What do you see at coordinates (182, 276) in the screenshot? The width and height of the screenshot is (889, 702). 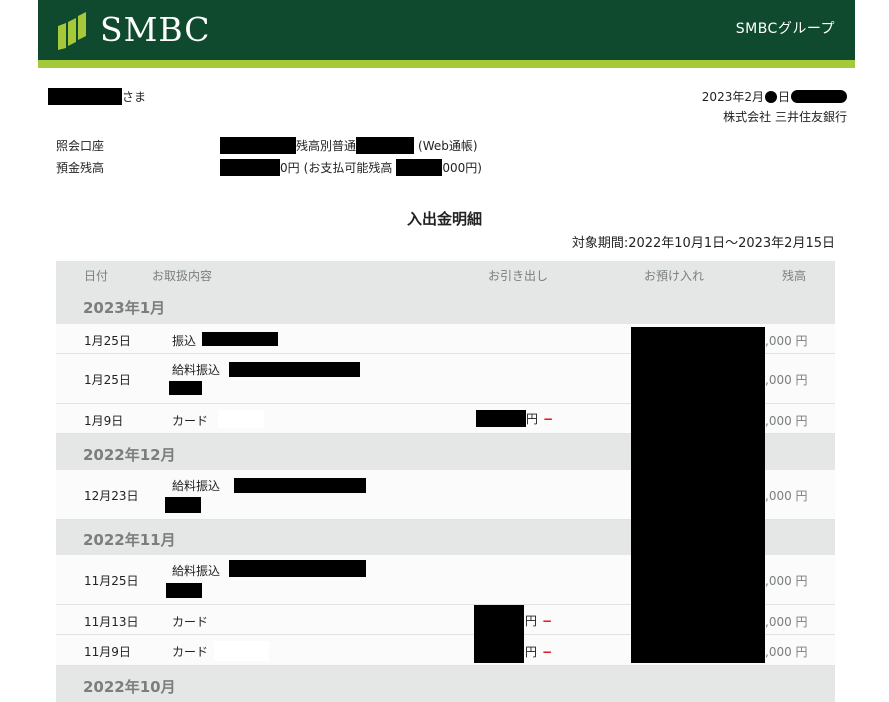 I see `col-description: お取扱内容` at bounding box center [182, 276].